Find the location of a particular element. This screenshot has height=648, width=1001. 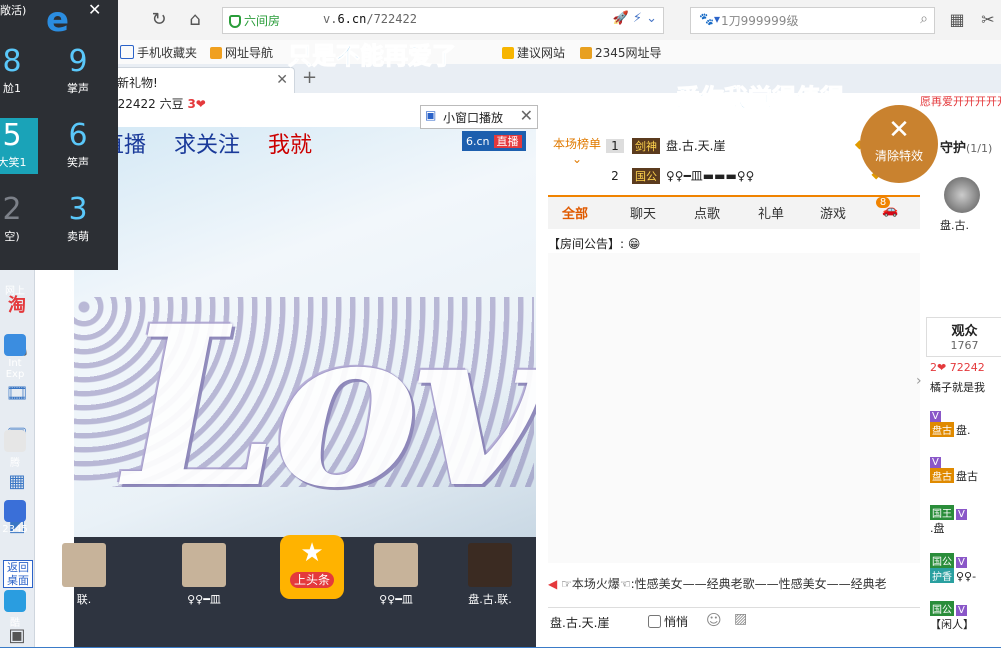

audience-item: 盘.古.联. is located at coordinates (490, 577).